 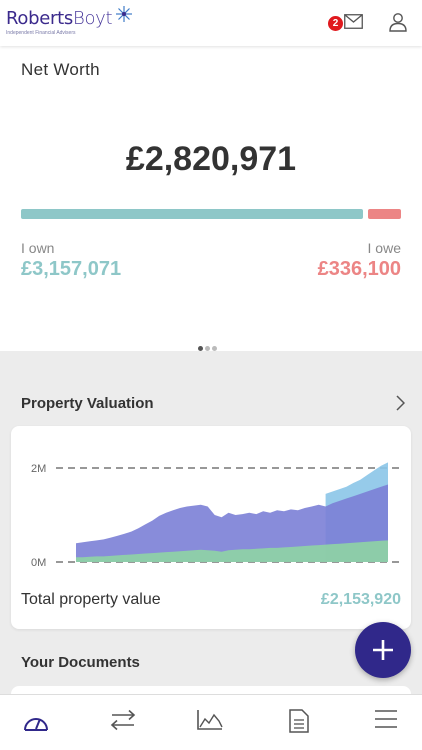 I want to click on user-icon, so click(x=398, y=22).